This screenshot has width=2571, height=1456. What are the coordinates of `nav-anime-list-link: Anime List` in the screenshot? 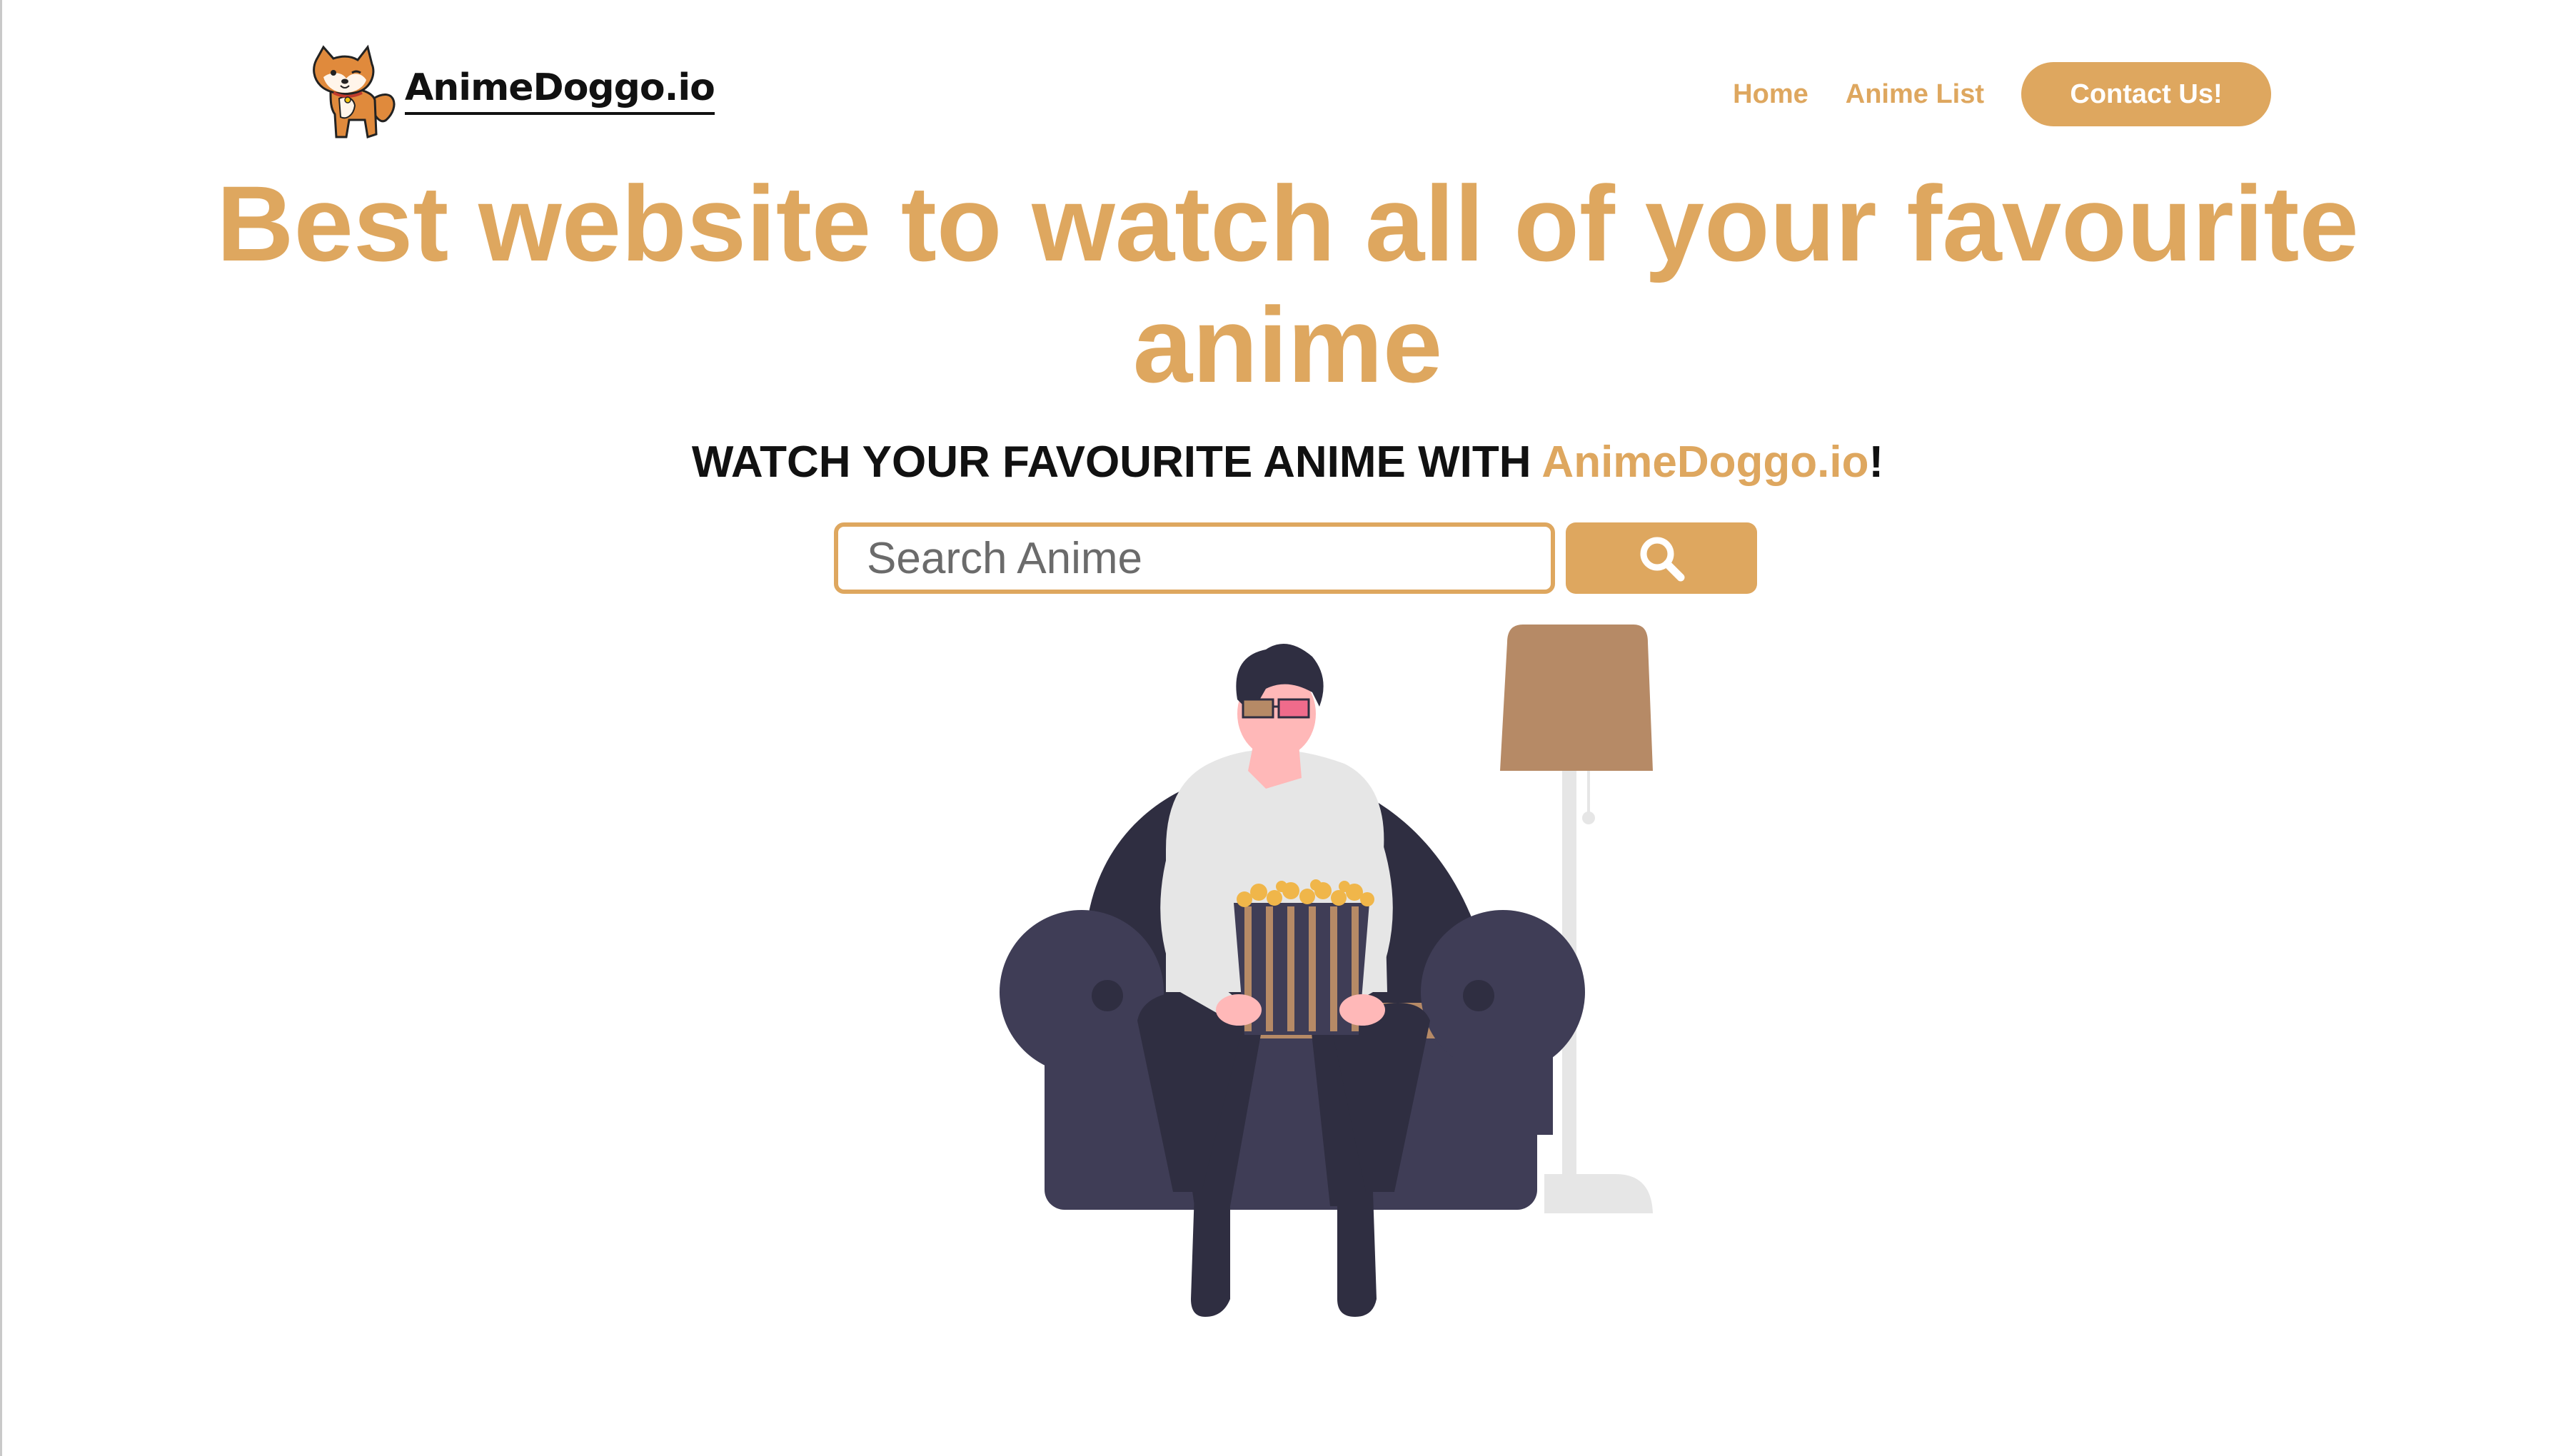 It's located at (1915, 94).